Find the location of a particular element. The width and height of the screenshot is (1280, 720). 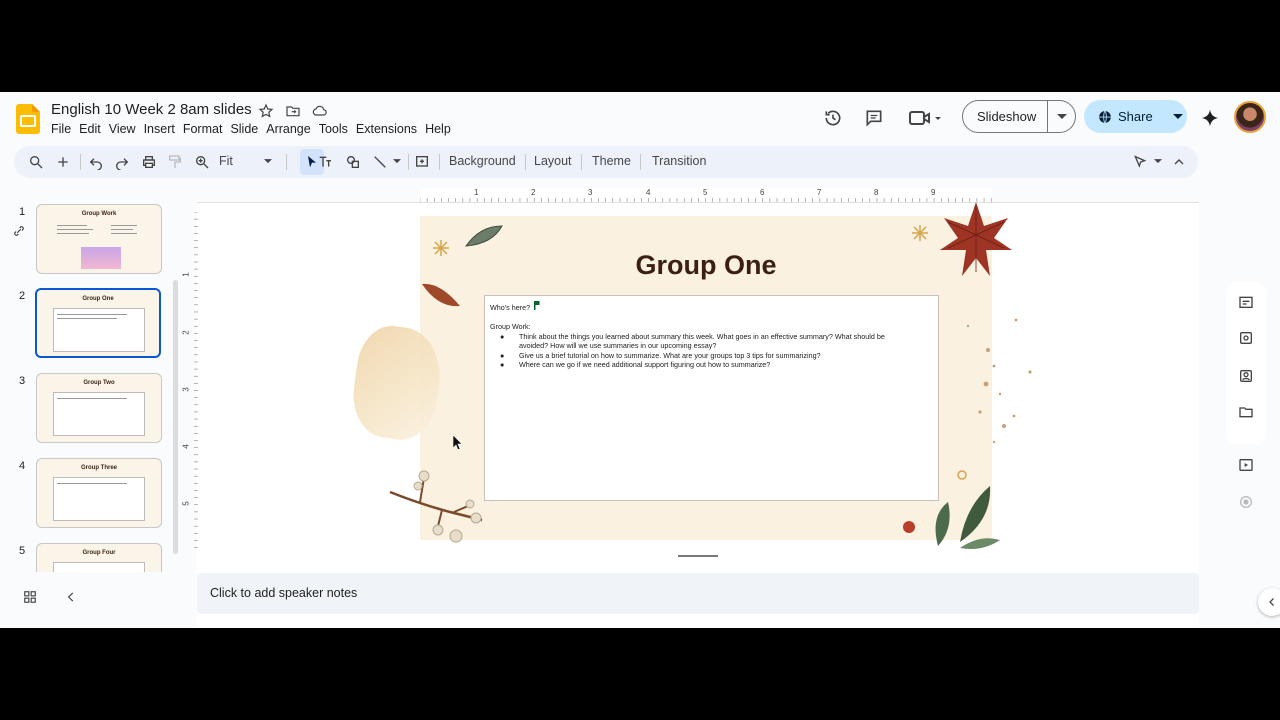

document-title: English 10 Week 2 8am slides is located at coordinates (151, 109).